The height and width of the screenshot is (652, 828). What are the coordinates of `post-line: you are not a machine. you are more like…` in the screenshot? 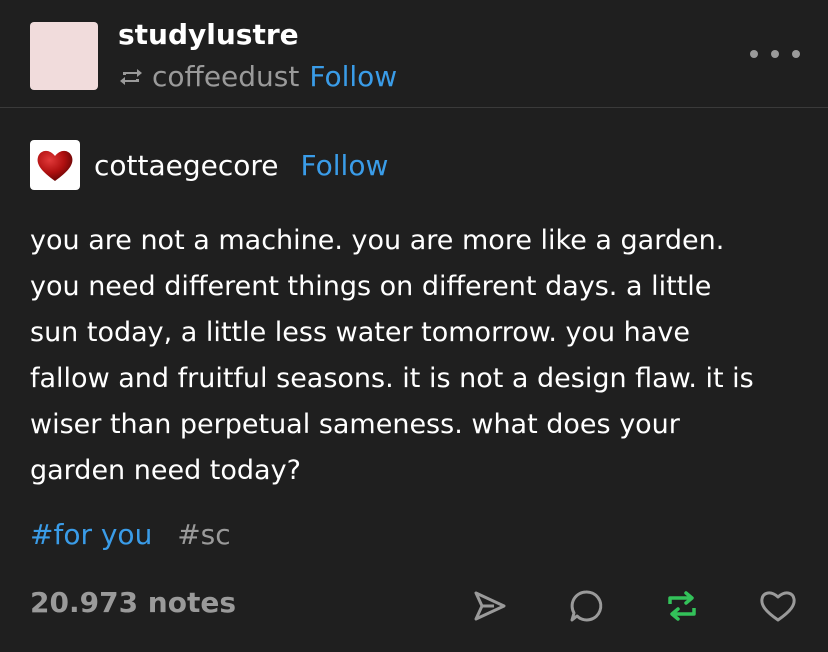 It's located at (377, 240).